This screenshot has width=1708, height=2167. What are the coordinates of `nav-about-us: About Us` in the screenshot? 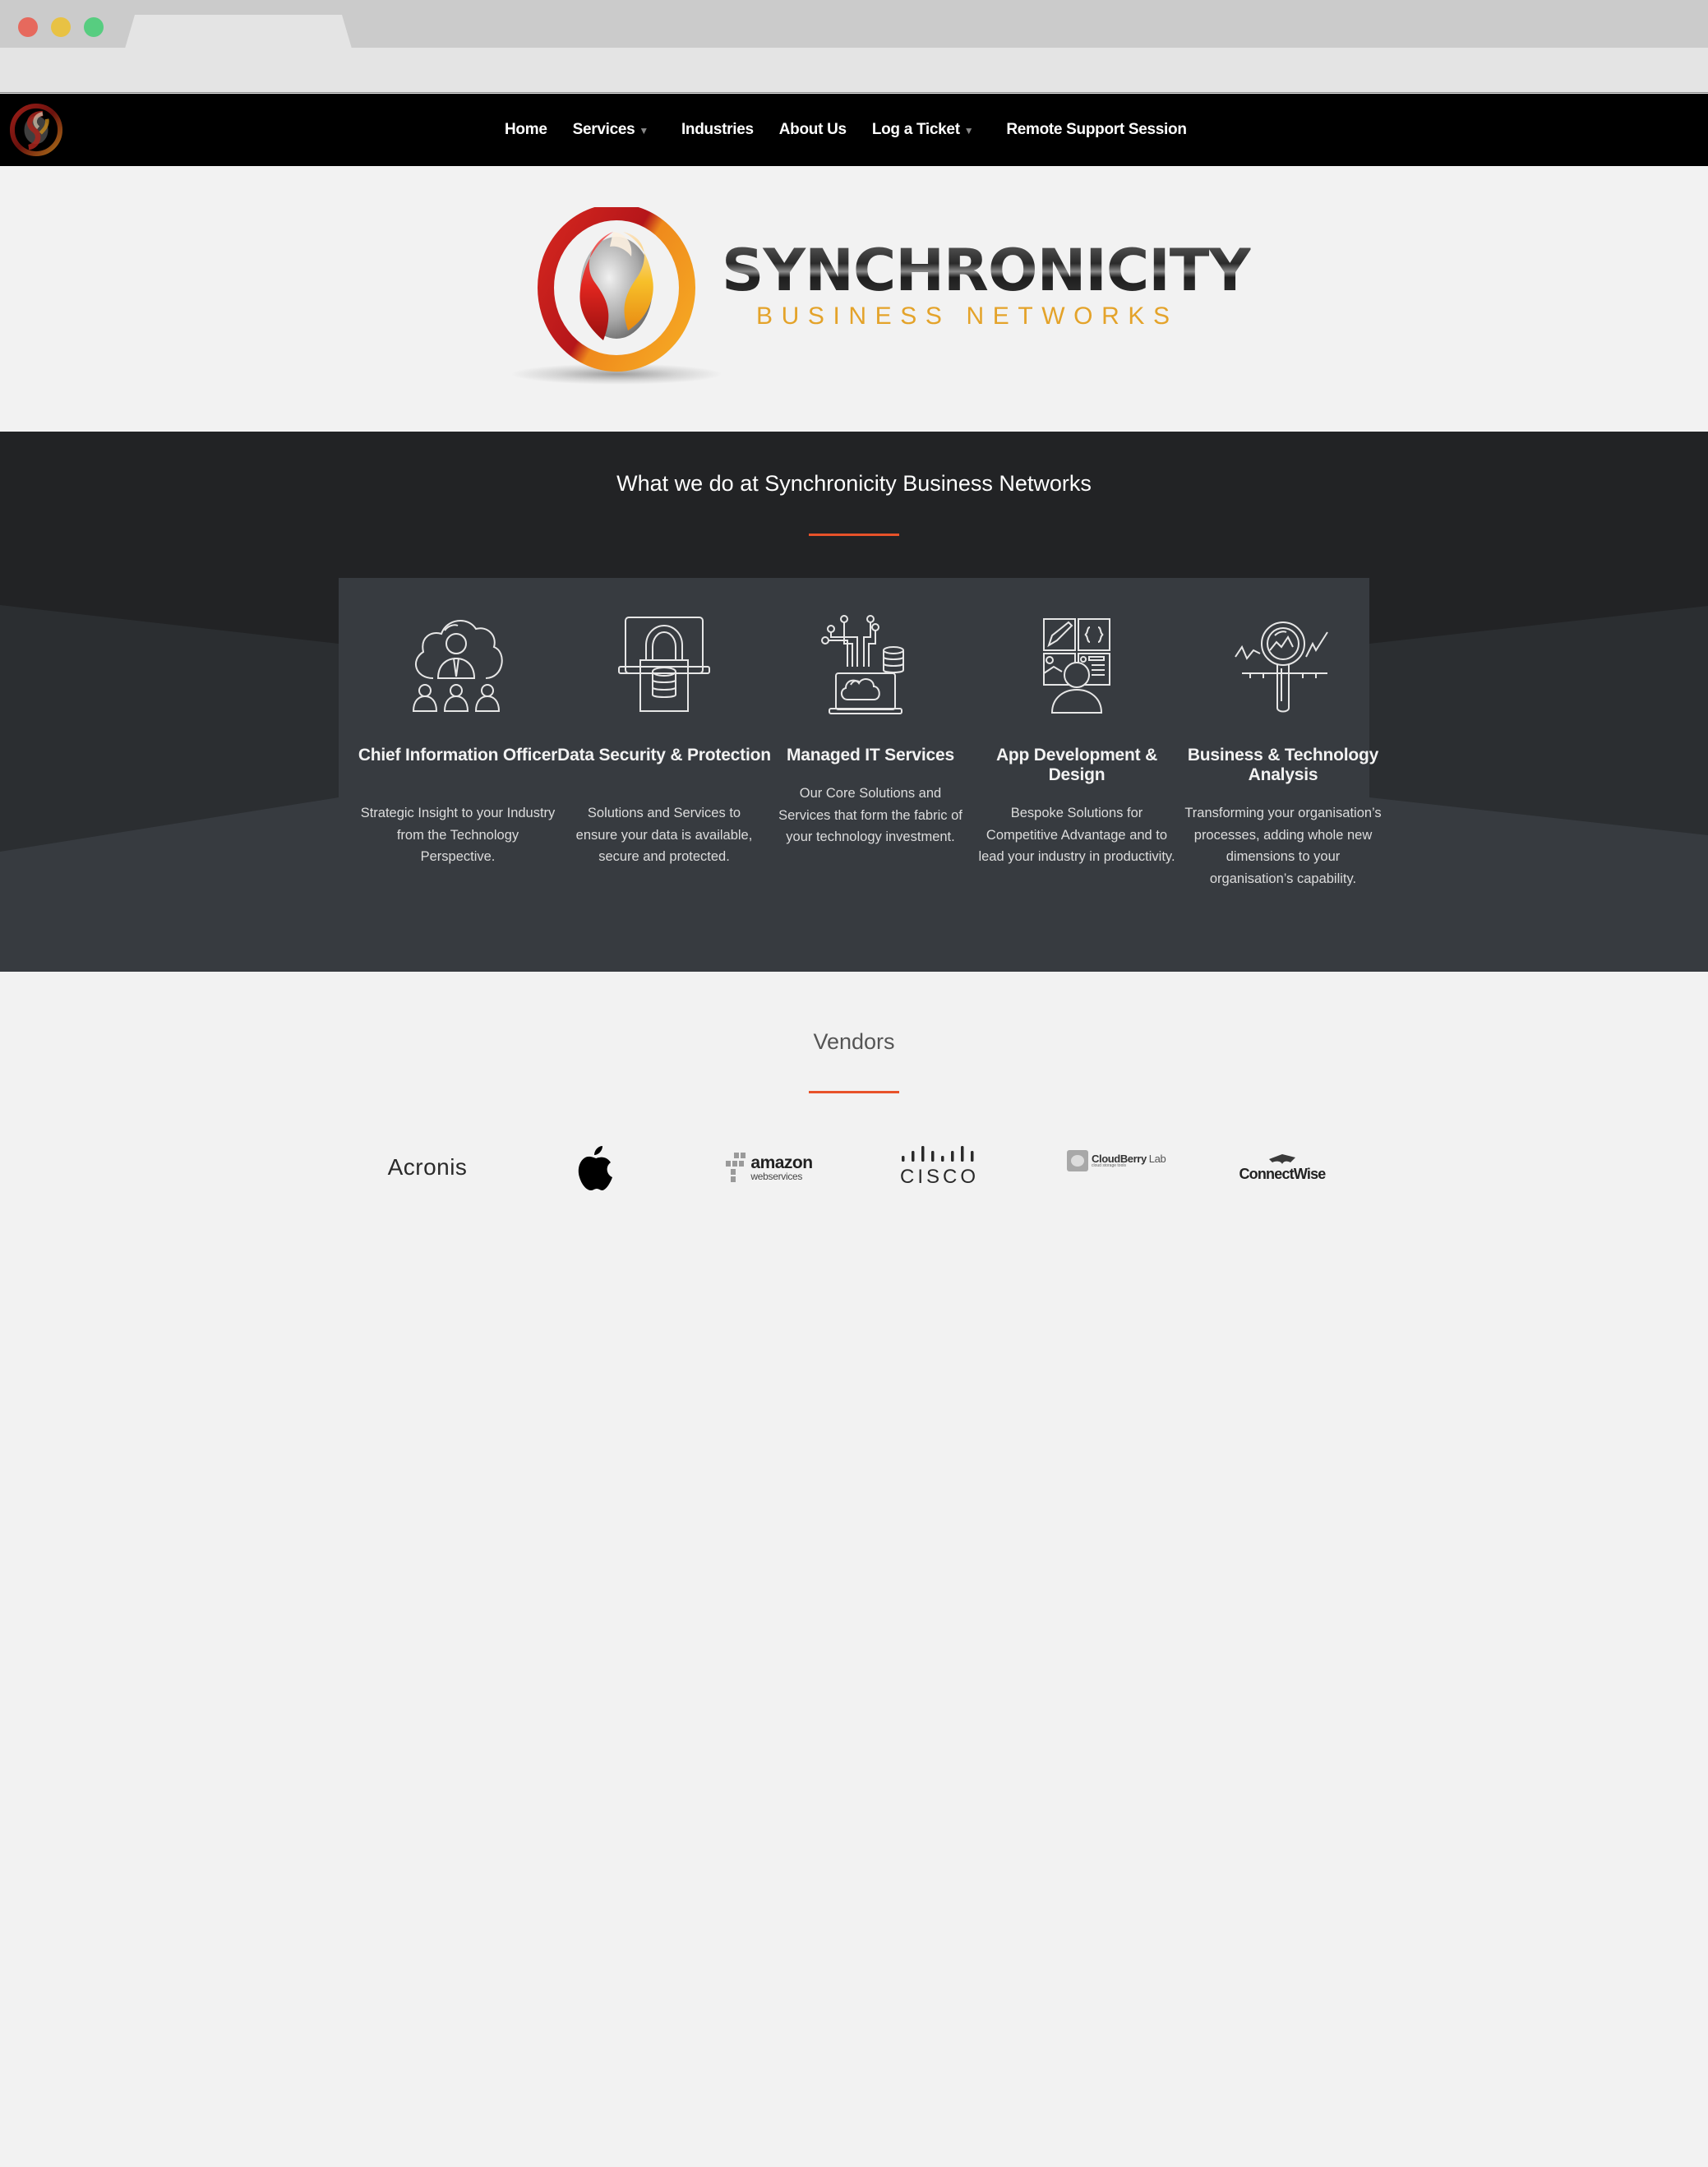 It's located at (813, 130).